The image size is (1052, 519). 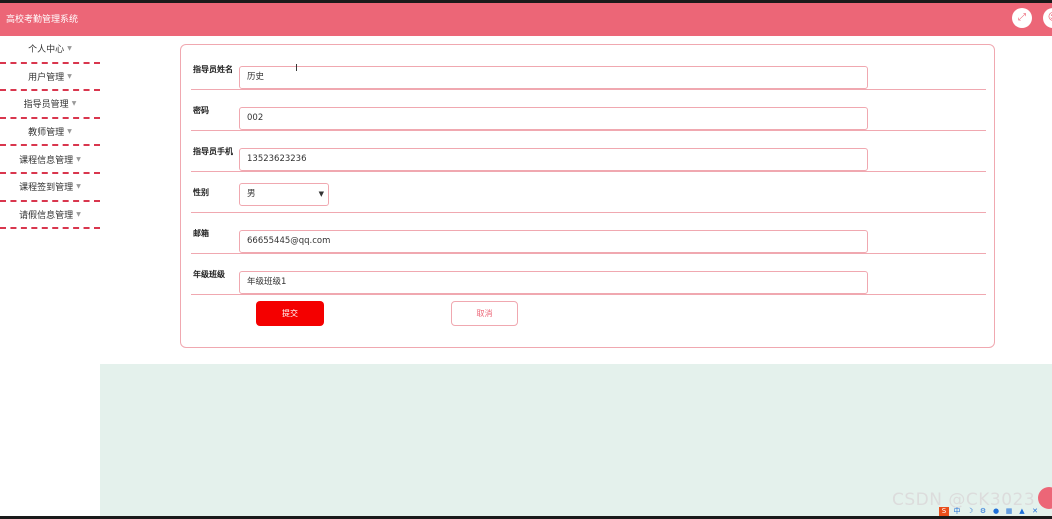 I want to click on cancel-button: 取消, so click(x=484, y=313).